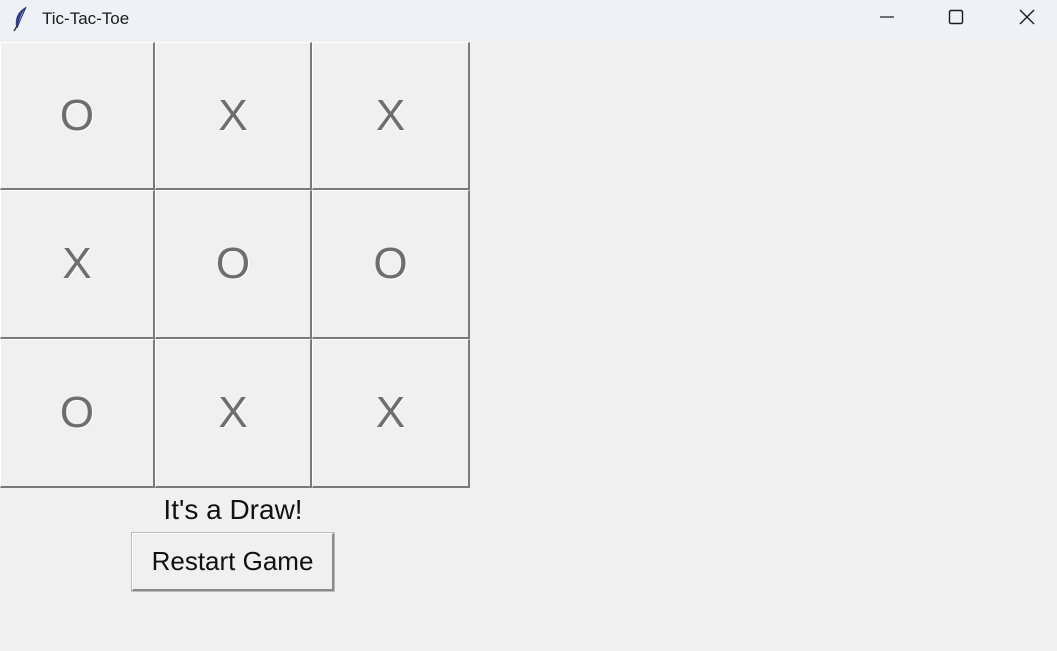  I want to click on board-cell-8: X, so click(391, 413).